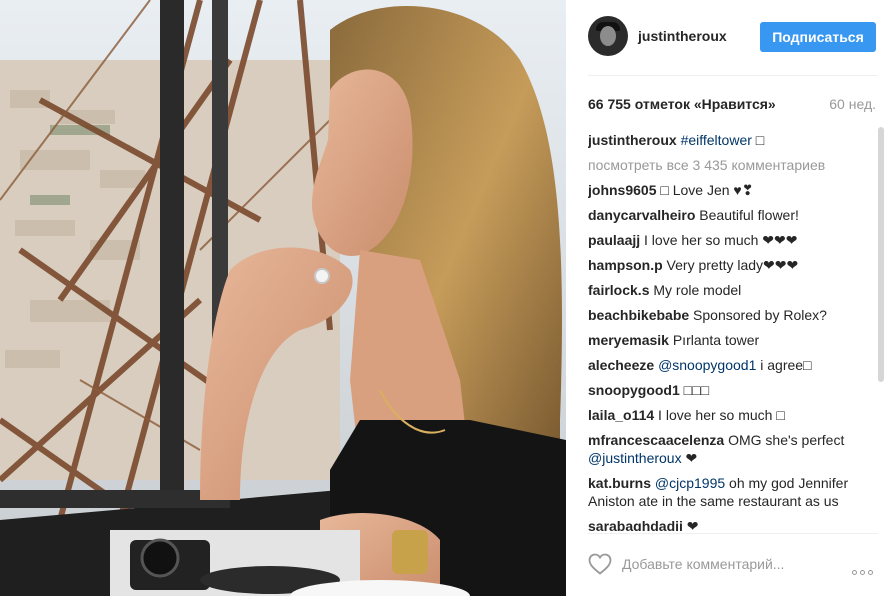 The height and width of the screenshot is (596, 886). I want to click on comment-username: mfrancescaacelenza, so click(656, 440).